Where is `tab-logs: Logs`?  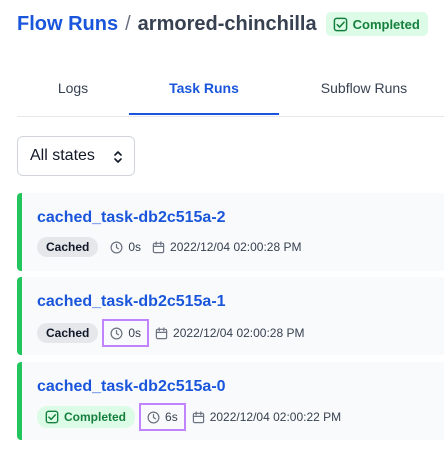
tab-logs: Logs is located at coordinates (73, 89).